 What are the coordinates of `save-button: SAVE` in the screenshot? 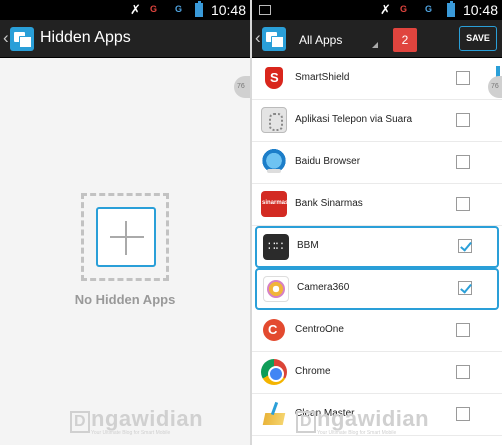 It's located at (478, 38).